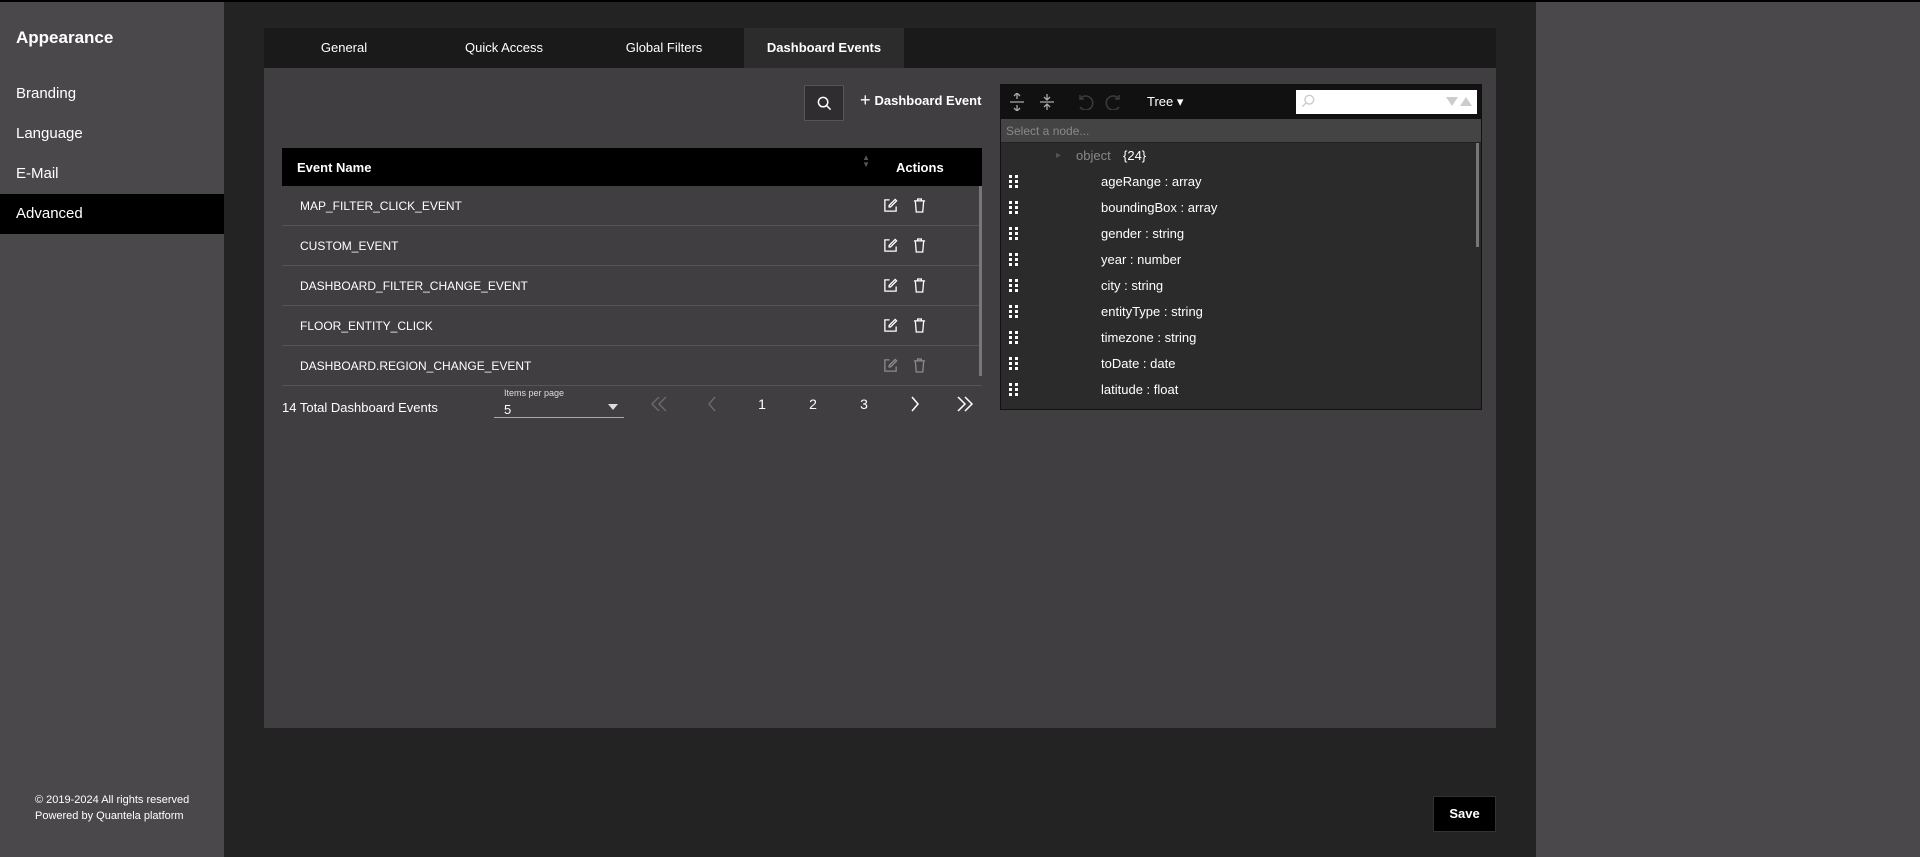 Image resolution: width=1920 pixels, height=857 pixels. What do you see at coordinates (965, 405) in the screenshot?
I see `last-page-button` at bounding box center [965, 405].